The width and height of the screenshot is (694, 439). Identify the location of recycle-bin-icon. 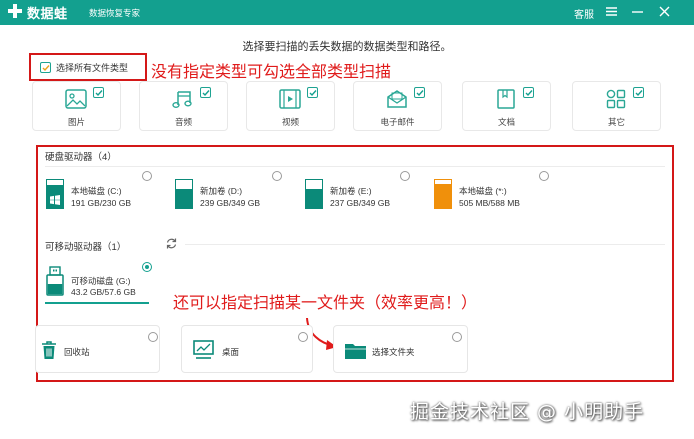
(49, 350).